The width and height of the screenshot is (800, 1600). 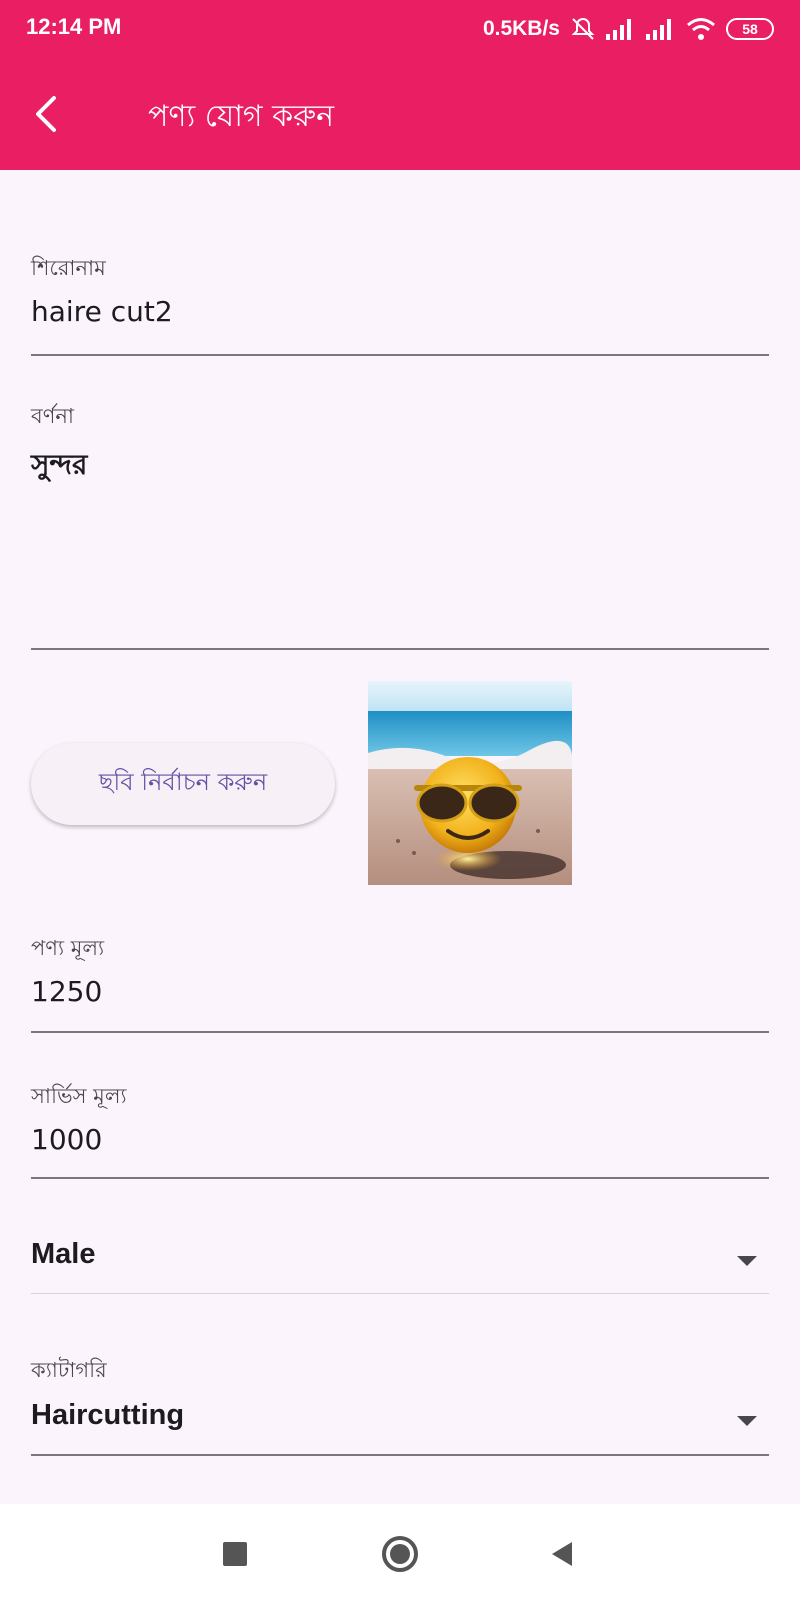 I want to click on emoji-sunglasses-photo, so click(x=470, y=783).